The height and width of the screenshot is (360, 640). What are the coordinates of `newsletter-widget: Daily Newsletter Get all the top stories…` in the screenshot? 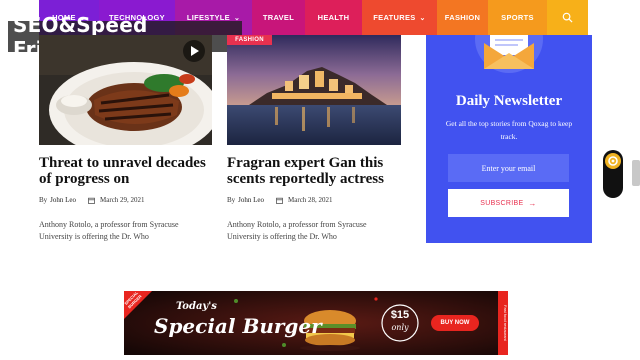 It's located at (509, 139).